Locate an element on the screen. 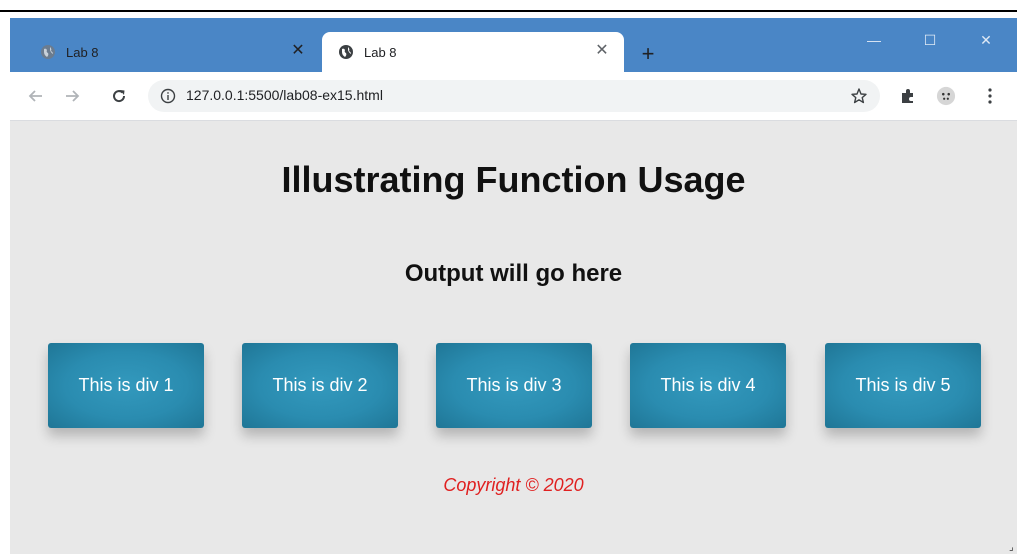  back-icon is located at coordinates (36, 96).